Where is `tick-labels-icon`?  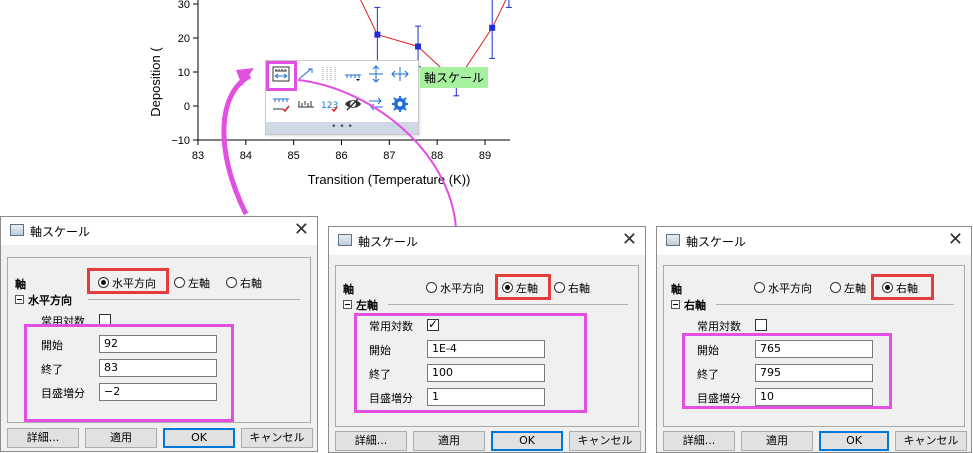 tick-labels-icon is located at coordinates (281, 104).